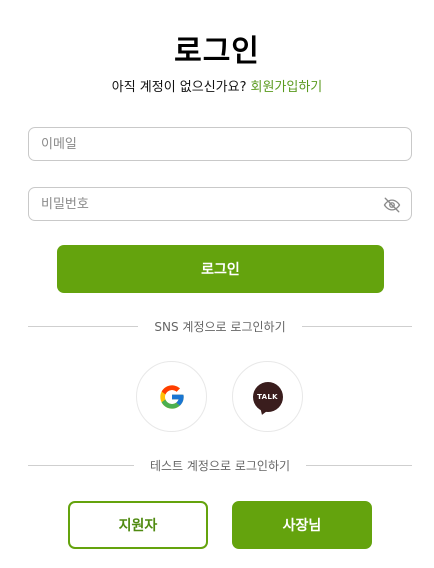  I want to click on page-title: 로그인, so click(217, 51).